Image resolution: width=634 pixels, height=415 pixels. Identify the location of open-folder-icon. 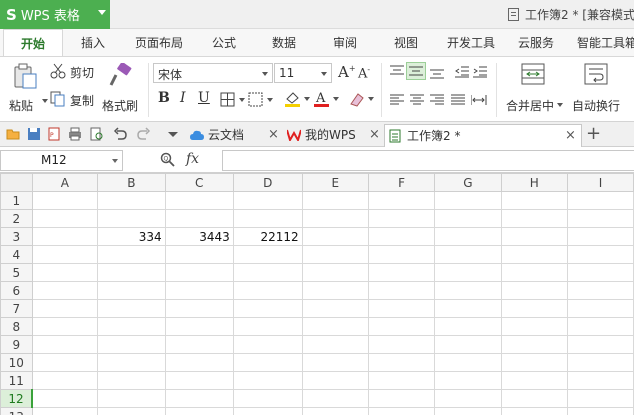
(13, 134).